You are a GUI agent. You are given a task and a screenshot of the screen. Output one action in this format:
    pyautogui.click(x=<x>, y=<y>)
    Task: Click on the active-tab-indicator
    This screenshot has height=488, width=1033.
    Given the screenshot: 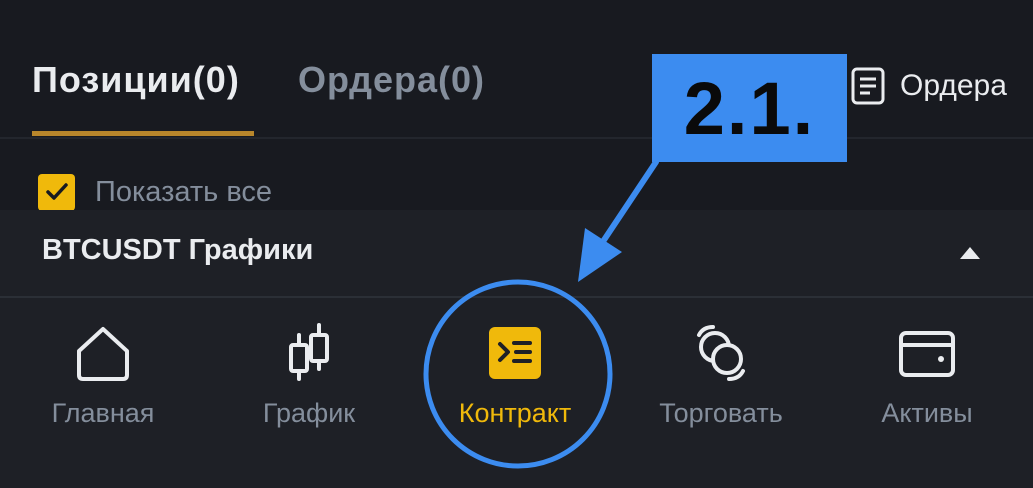 What is the action you would take?
    pyautogui.click(x=143, y=133)
    